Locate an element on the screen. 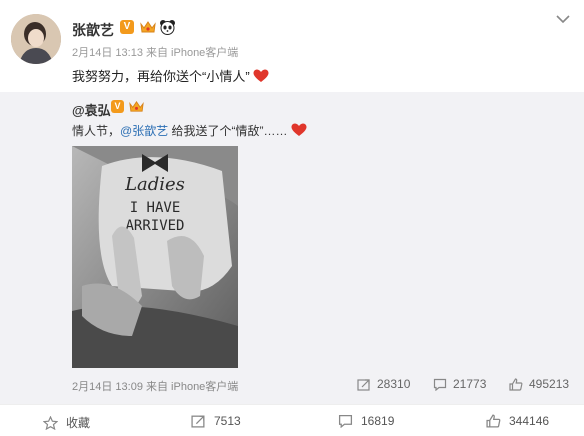 This screenshot has width=584, height=436. repost-author: @袁弘 is located at coordinates (91, 109).